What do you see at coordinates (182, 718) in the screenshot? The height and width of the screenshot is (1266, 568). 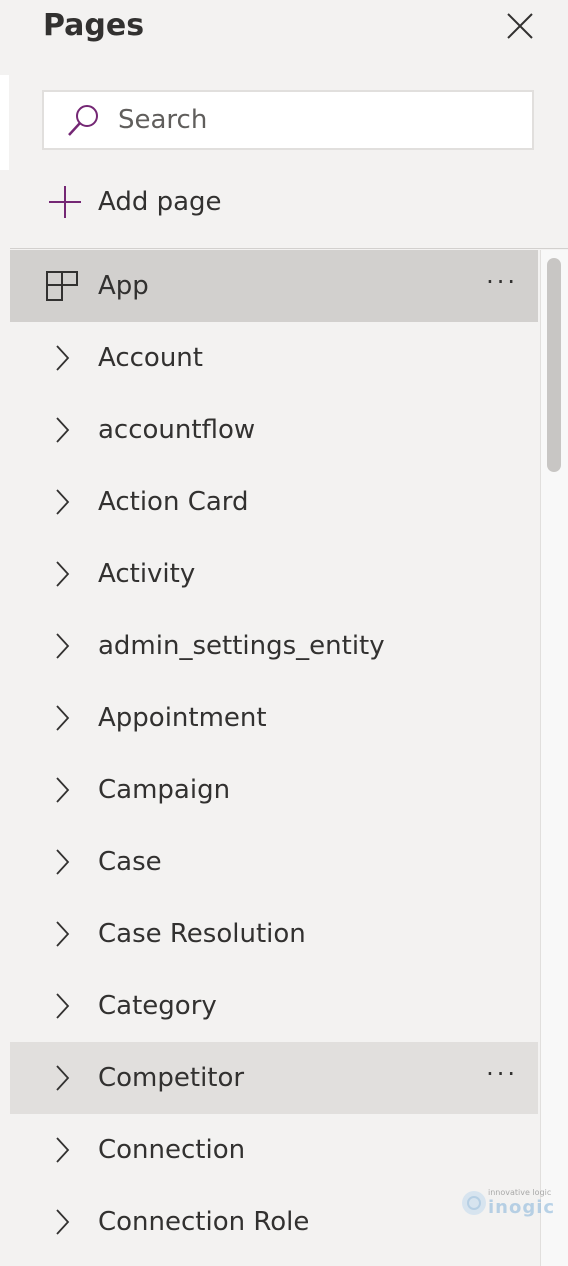 I see `page-item-label: Appointment` at bounding box center [182, 718].